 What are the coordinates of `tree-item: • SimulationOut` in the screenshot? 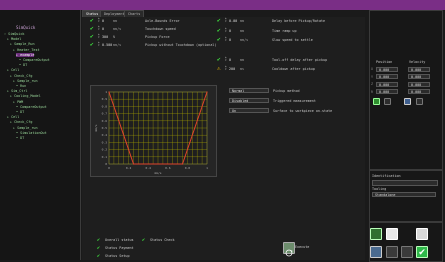 It's located at (31, 133).